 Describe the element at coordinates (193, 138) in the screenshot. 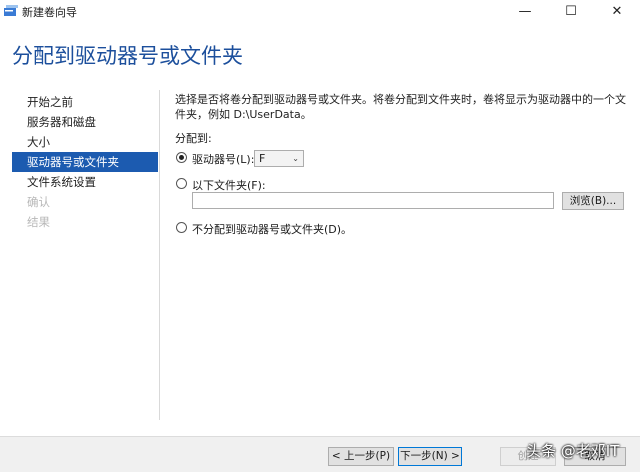

I see `assign-to-label: 分配到:` at that location.